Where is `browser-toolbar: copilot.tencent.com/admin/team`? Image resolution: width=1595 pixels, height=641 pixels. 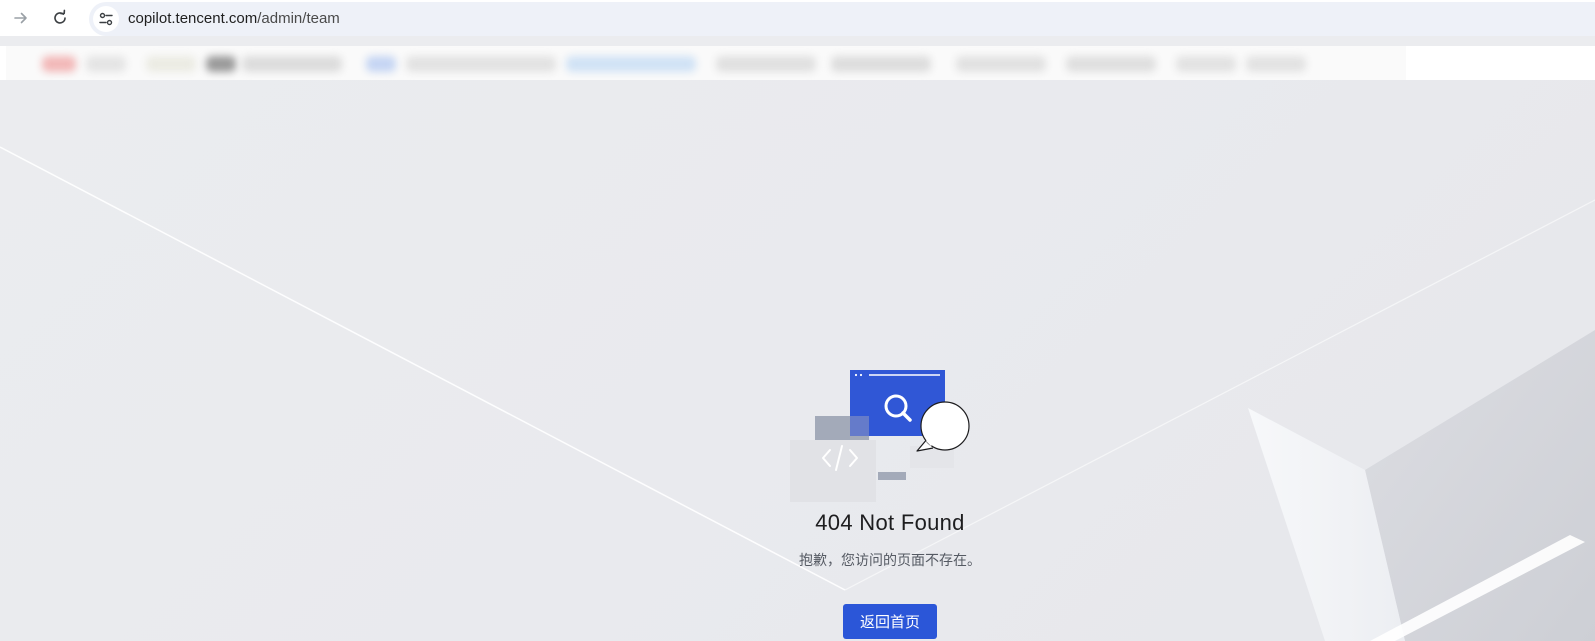
browser-toolbar: copilot.tencent.com/admin/team is located at coordinates (797, 18).